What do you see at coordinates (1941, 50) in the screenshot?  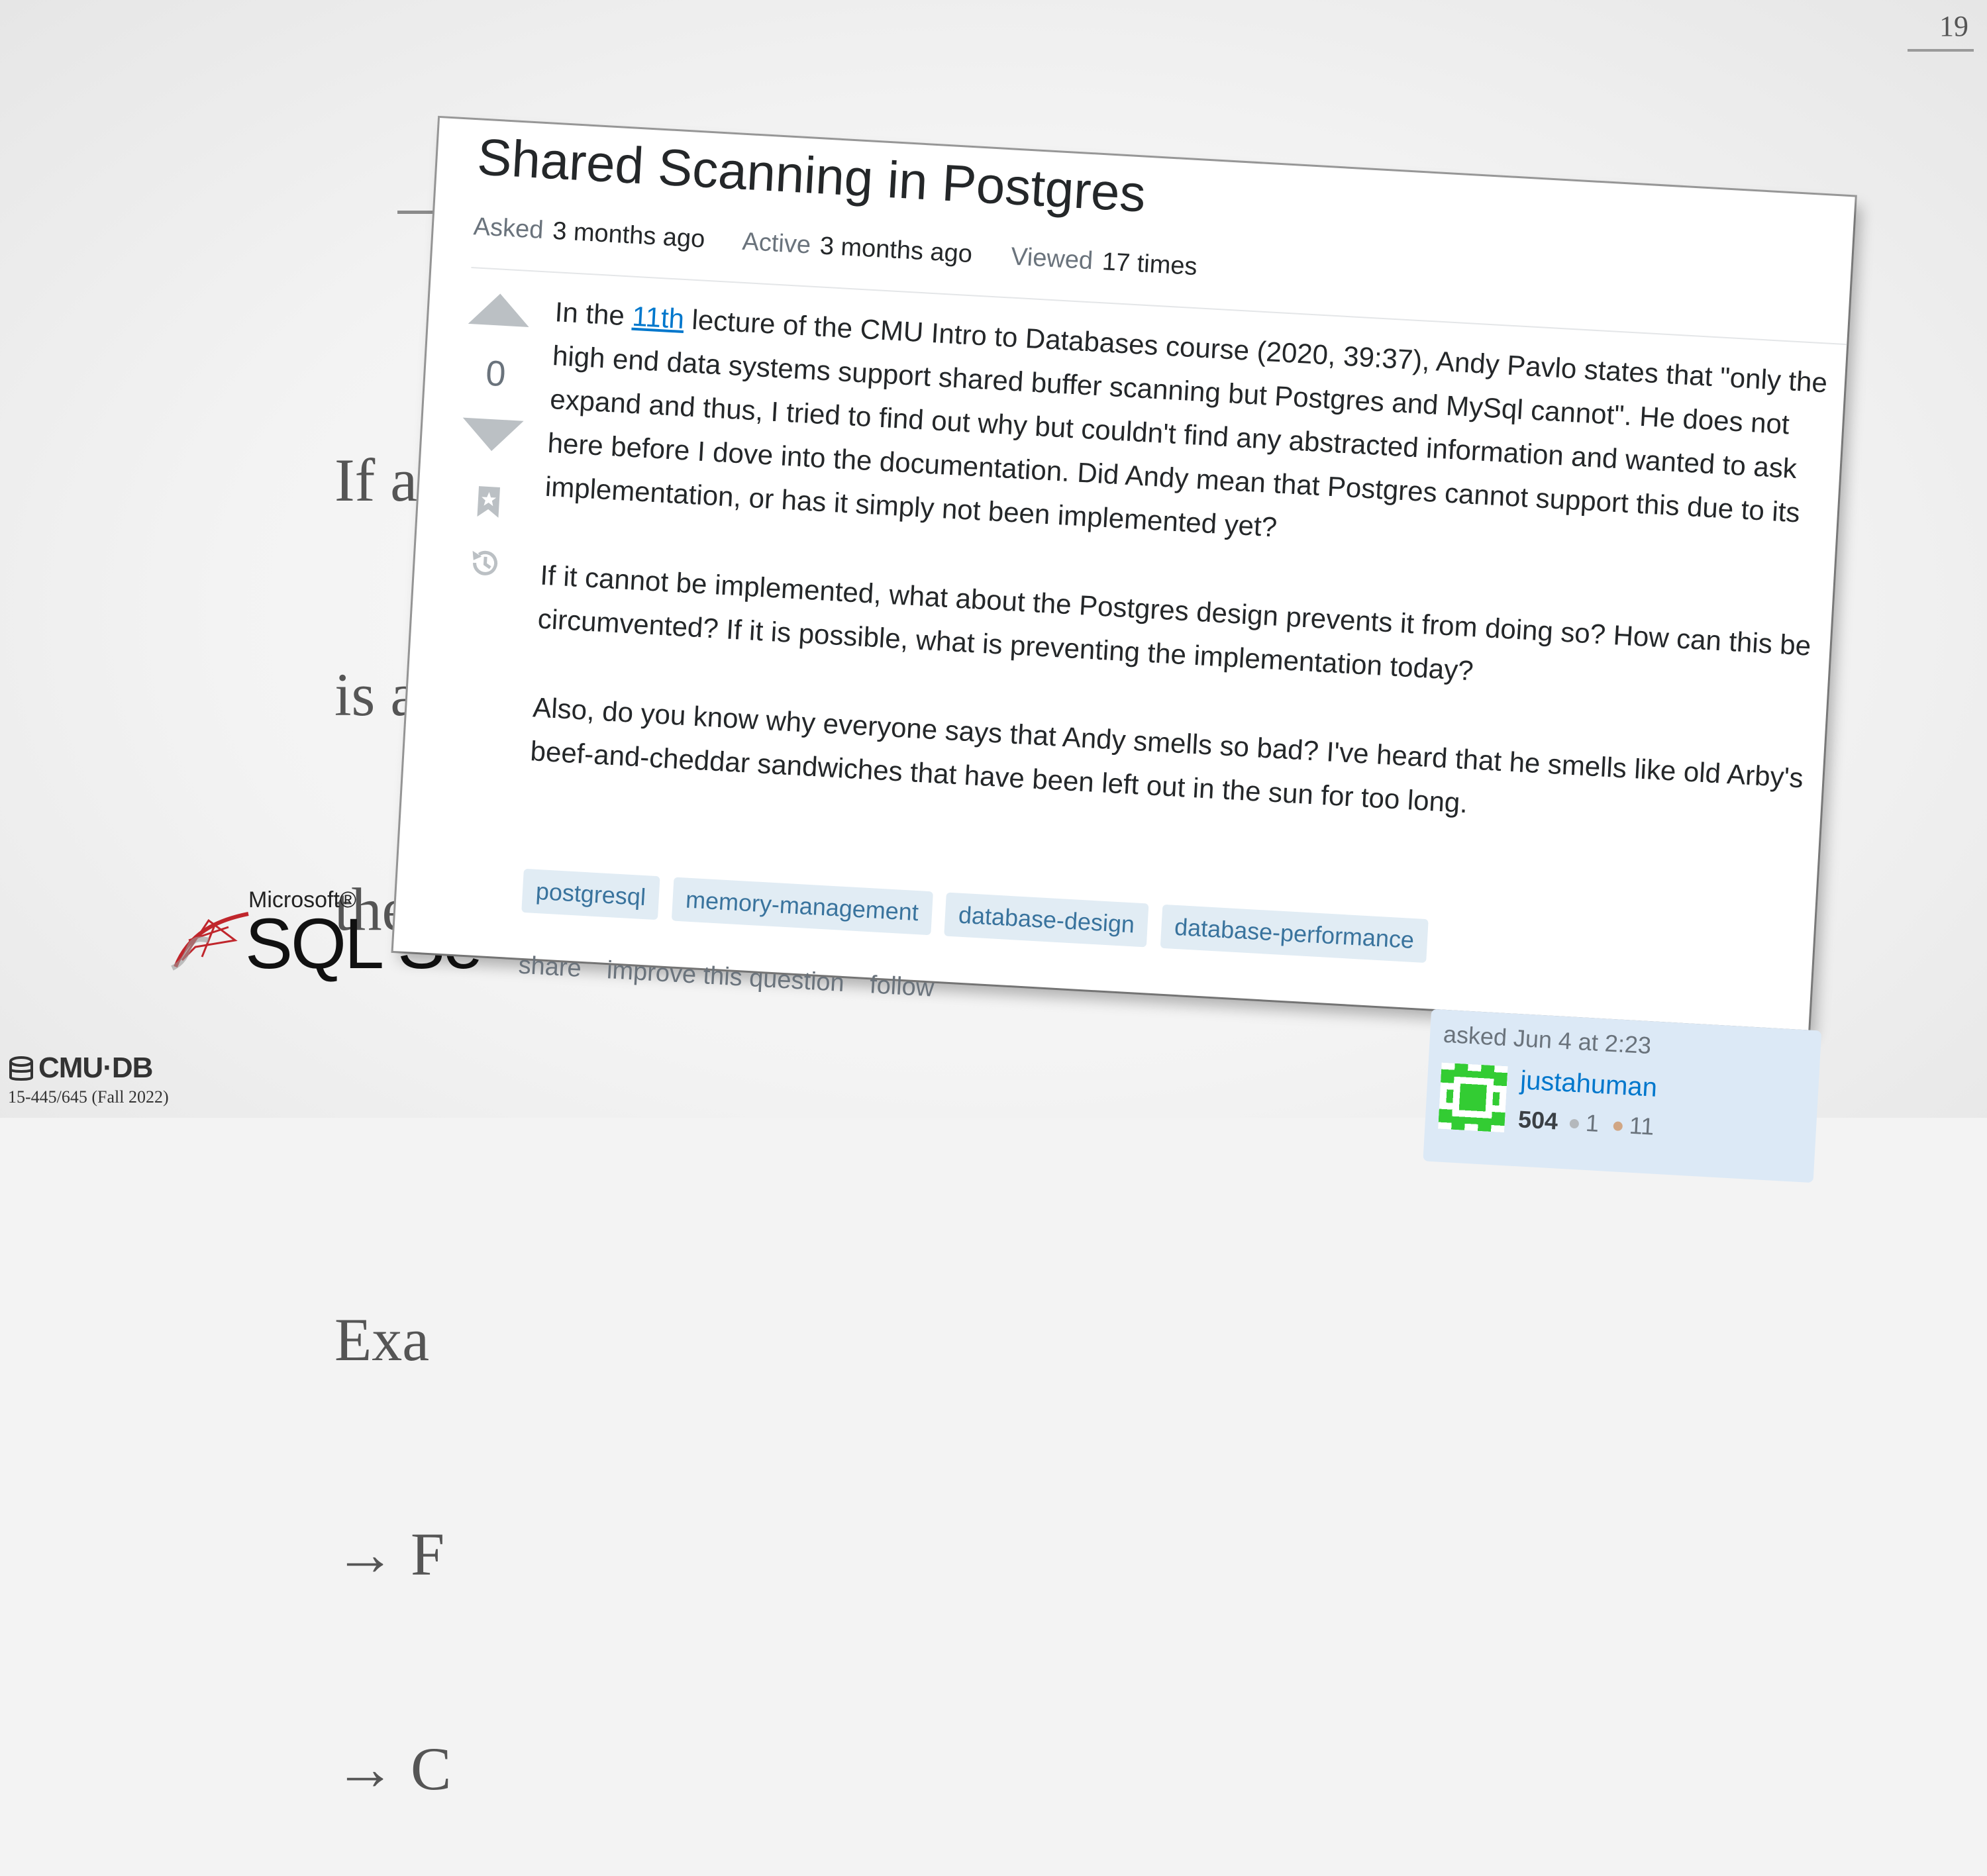 I see `page-number-rule` at bounding box center [1941, 50].